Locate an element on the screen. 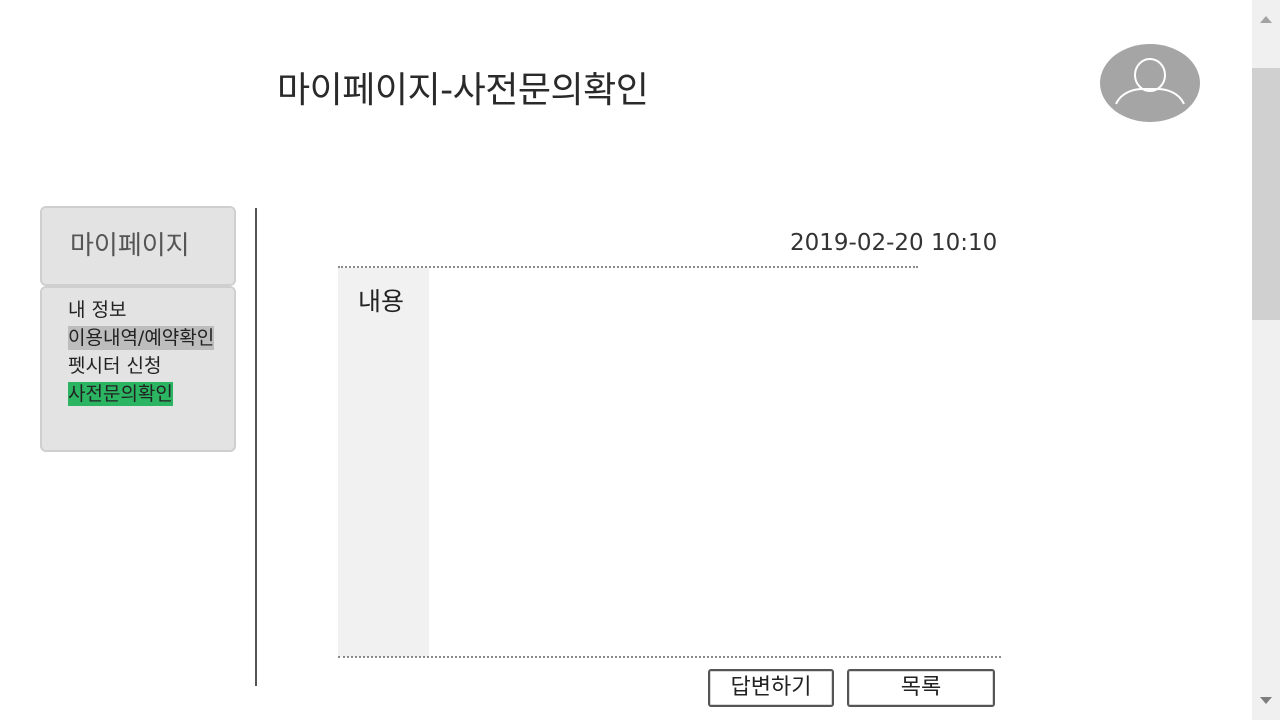 Image resolution: width=1280 pixels, height=720 pixels. scroll-up-arrow-icon is located at coordinates (1266, 19).